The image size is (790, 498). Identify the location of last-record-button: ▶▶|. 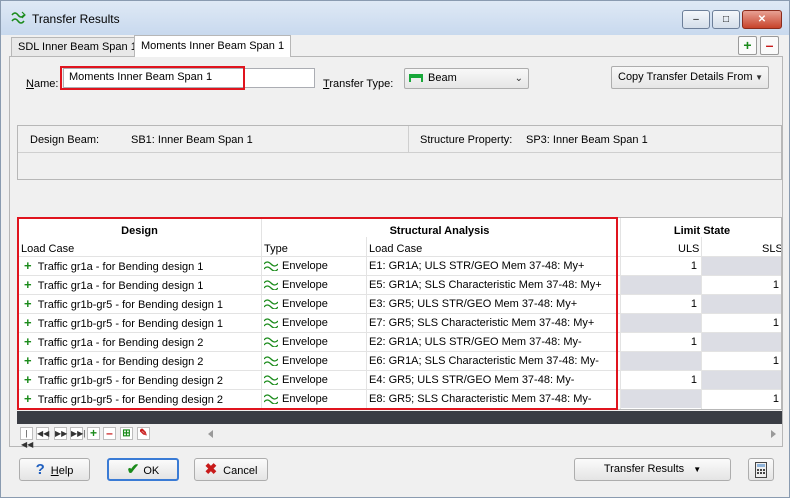
(77, 433).